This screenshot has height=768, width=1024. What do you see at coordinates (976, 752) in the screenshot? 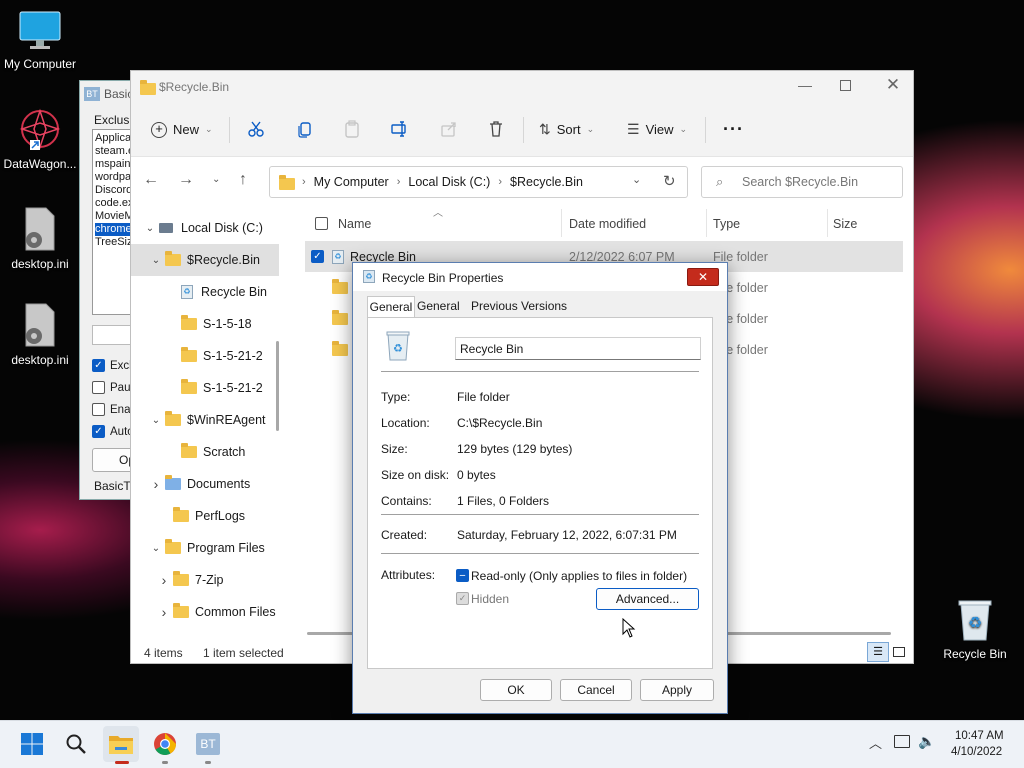
I see `clock-date: 4/10/2022` at bounding box center [976, 752].